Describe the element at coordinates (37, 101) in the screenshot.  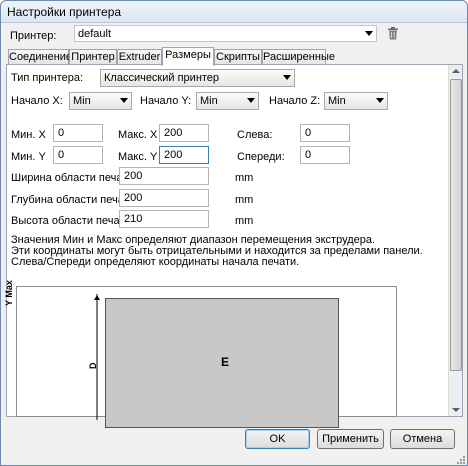
I see `start-x-label: Начало X:` at that location.